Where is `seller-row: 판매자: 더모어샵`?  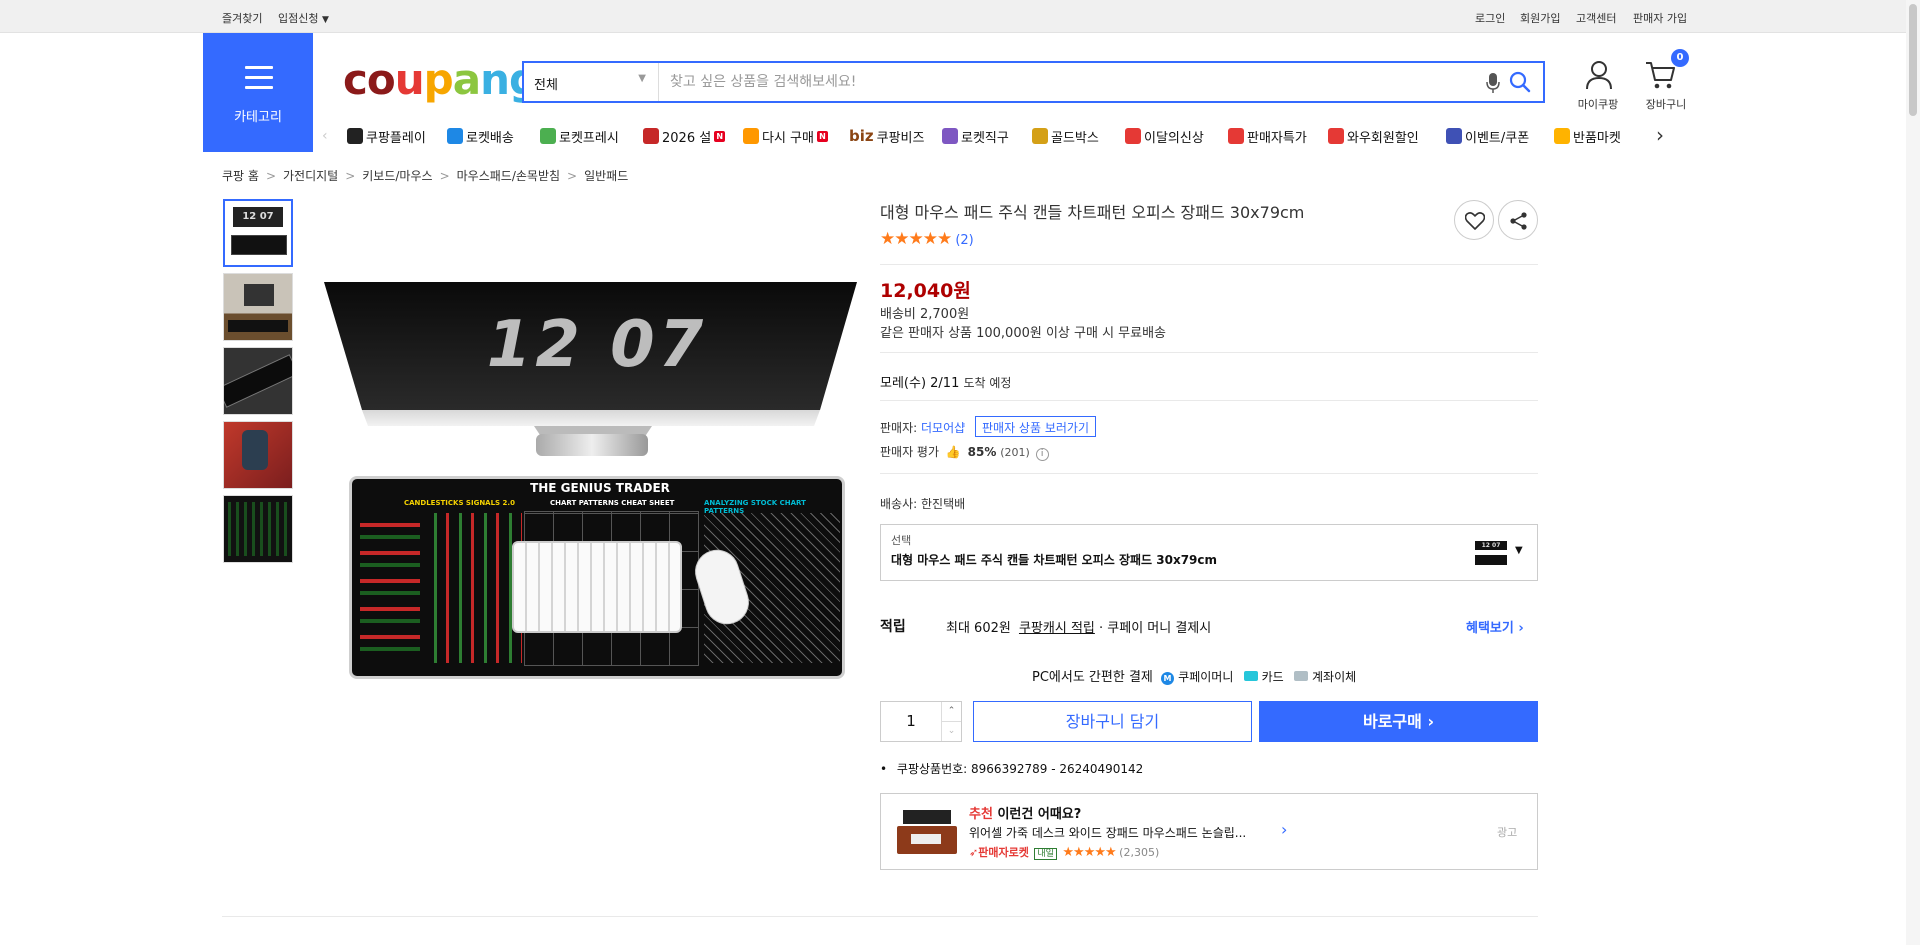 seller-row: 판매자: 더모어샵 is located at coordinates (922, 427).